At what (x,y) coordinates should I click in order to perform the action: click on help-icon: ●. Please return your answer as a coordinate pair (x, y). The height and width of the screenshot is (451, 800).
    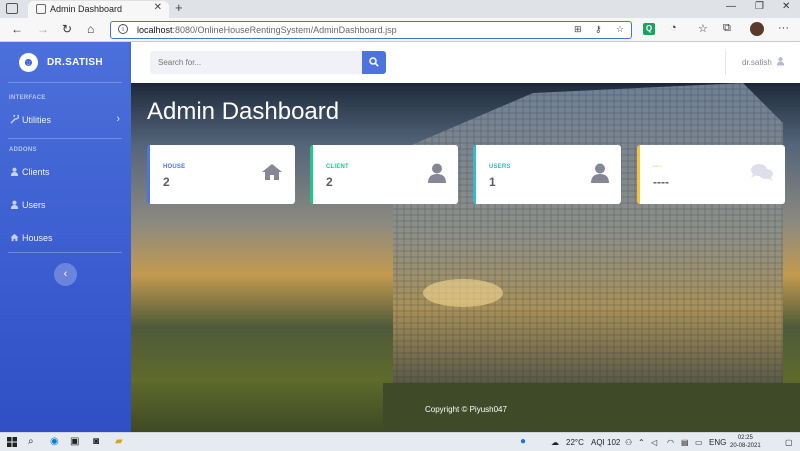
    Looking at the image, I should click on (523, 441).